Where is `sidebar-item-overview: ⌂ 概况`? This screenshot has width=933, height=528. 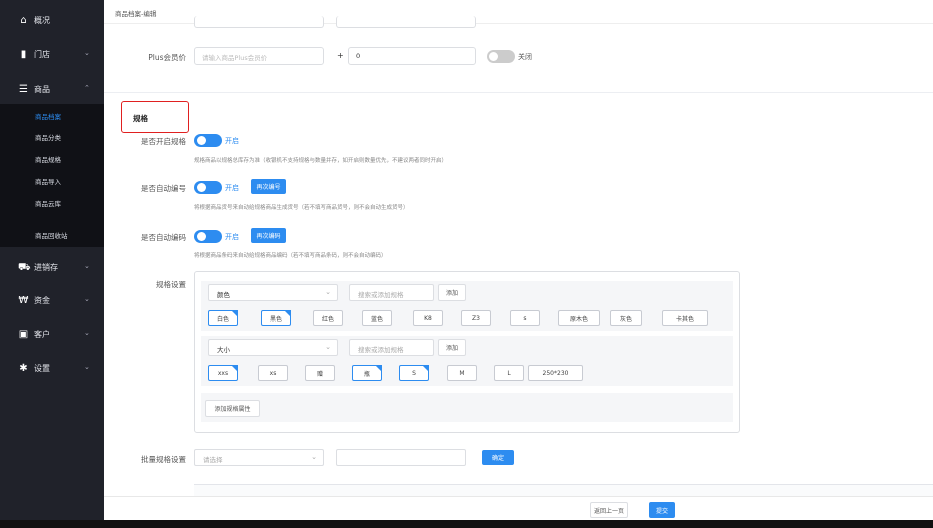 sidebar-item-overview: ⌂ 概况 is located at coordinates (52, 20).